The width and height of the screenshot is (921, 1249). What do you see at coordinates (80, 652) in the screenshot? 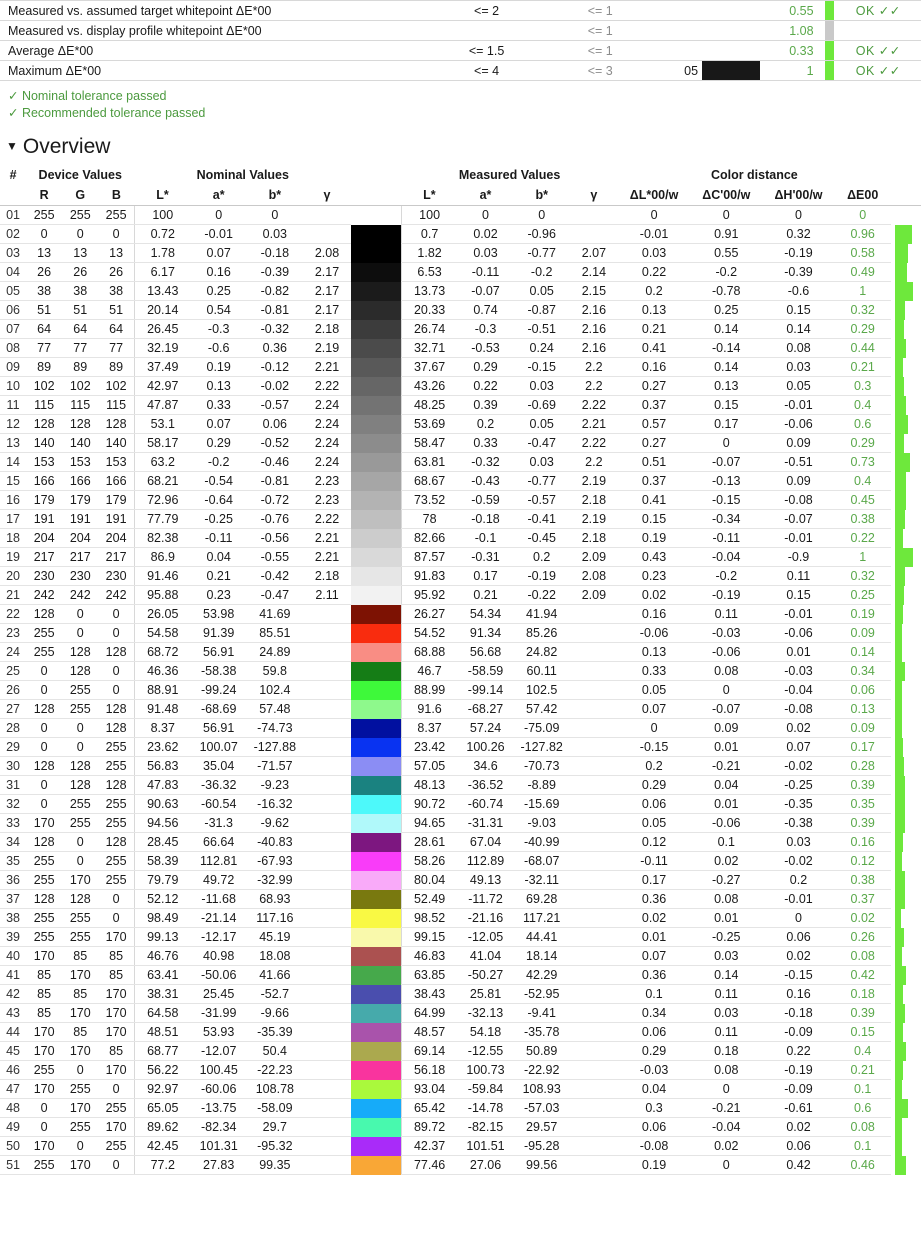
I see `cell-device-g: 128` at bounding box center [80, 652].